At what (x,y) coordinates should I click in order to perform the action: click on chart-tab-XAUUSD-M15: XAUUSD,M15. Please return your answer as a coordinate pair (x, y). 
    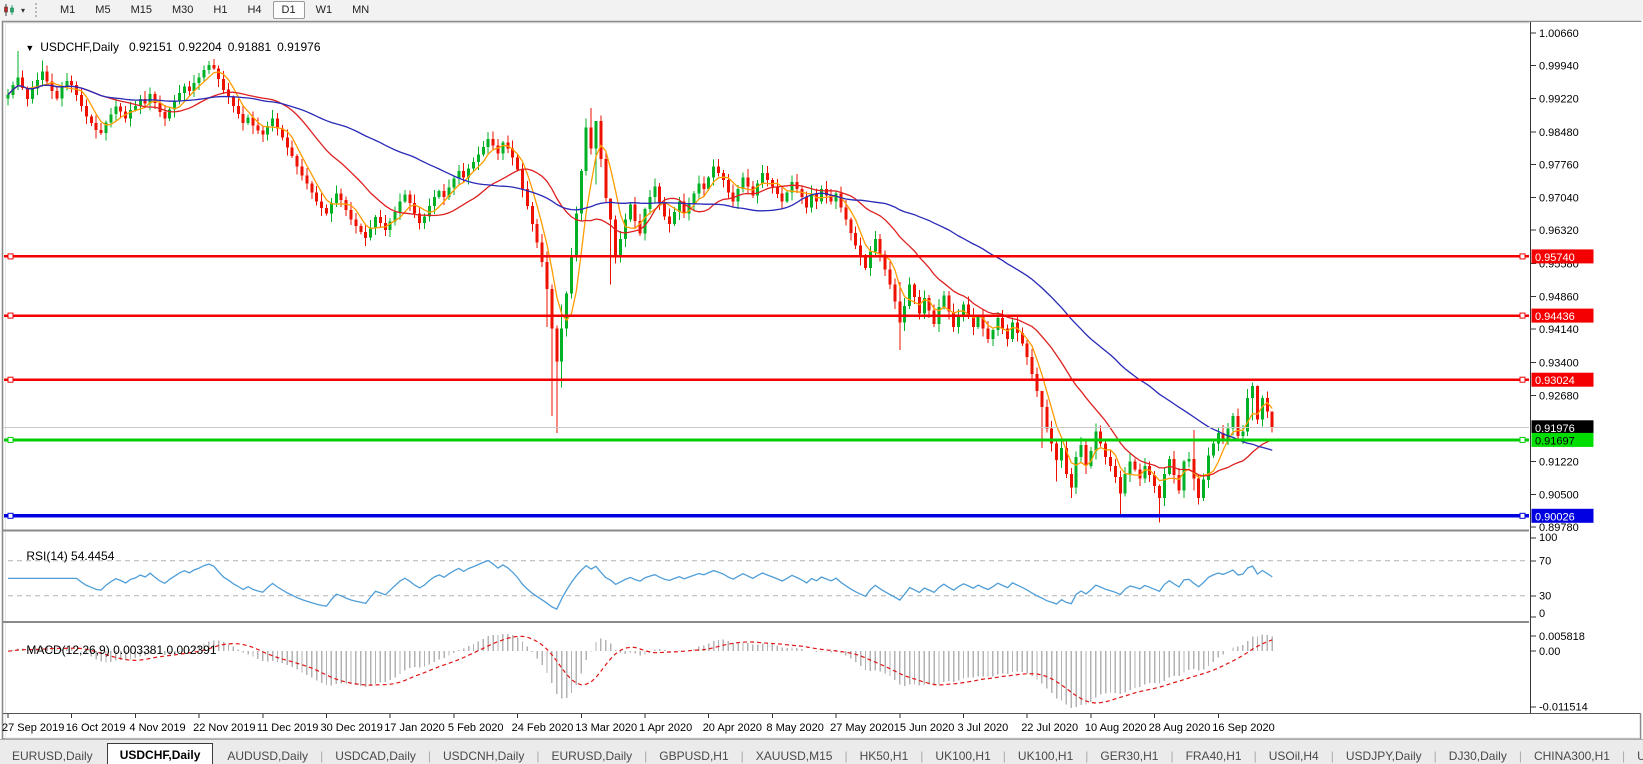
    Looking at the image, I should click on (794, 755).